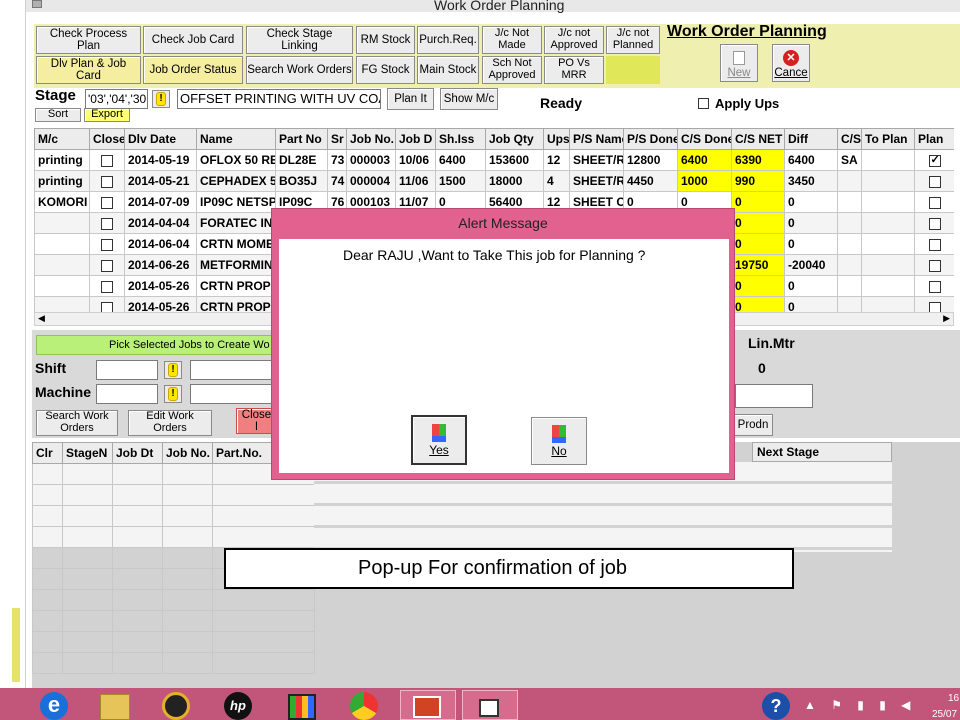 Image resolution: width=960 pixels, height=720 pixels. What do you see at coordinates (415, 139) in the screenshot?
I see `grid-header-cell: Job D` at bounding box center [415, 139].